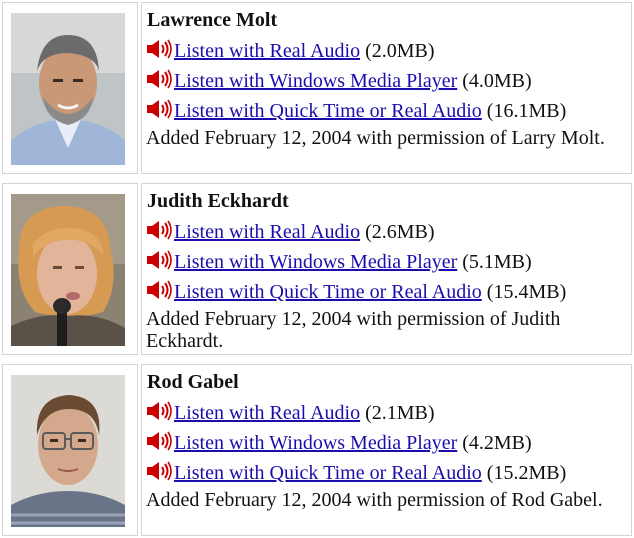  I want to click on audio-link-line: Listen with Real Audio (2.1MB), so click(290, 413).